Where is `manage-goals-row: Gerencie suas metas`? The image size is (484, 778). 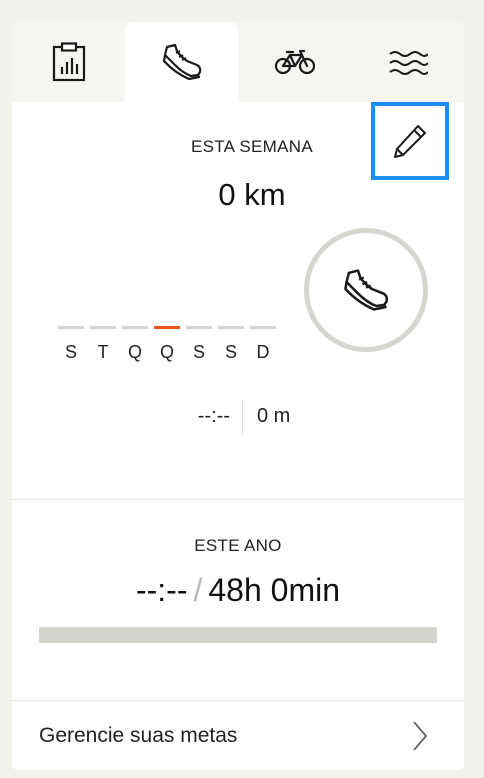 manage-goals-row: Gerencie suas metas is located at coordinates (238, 735).